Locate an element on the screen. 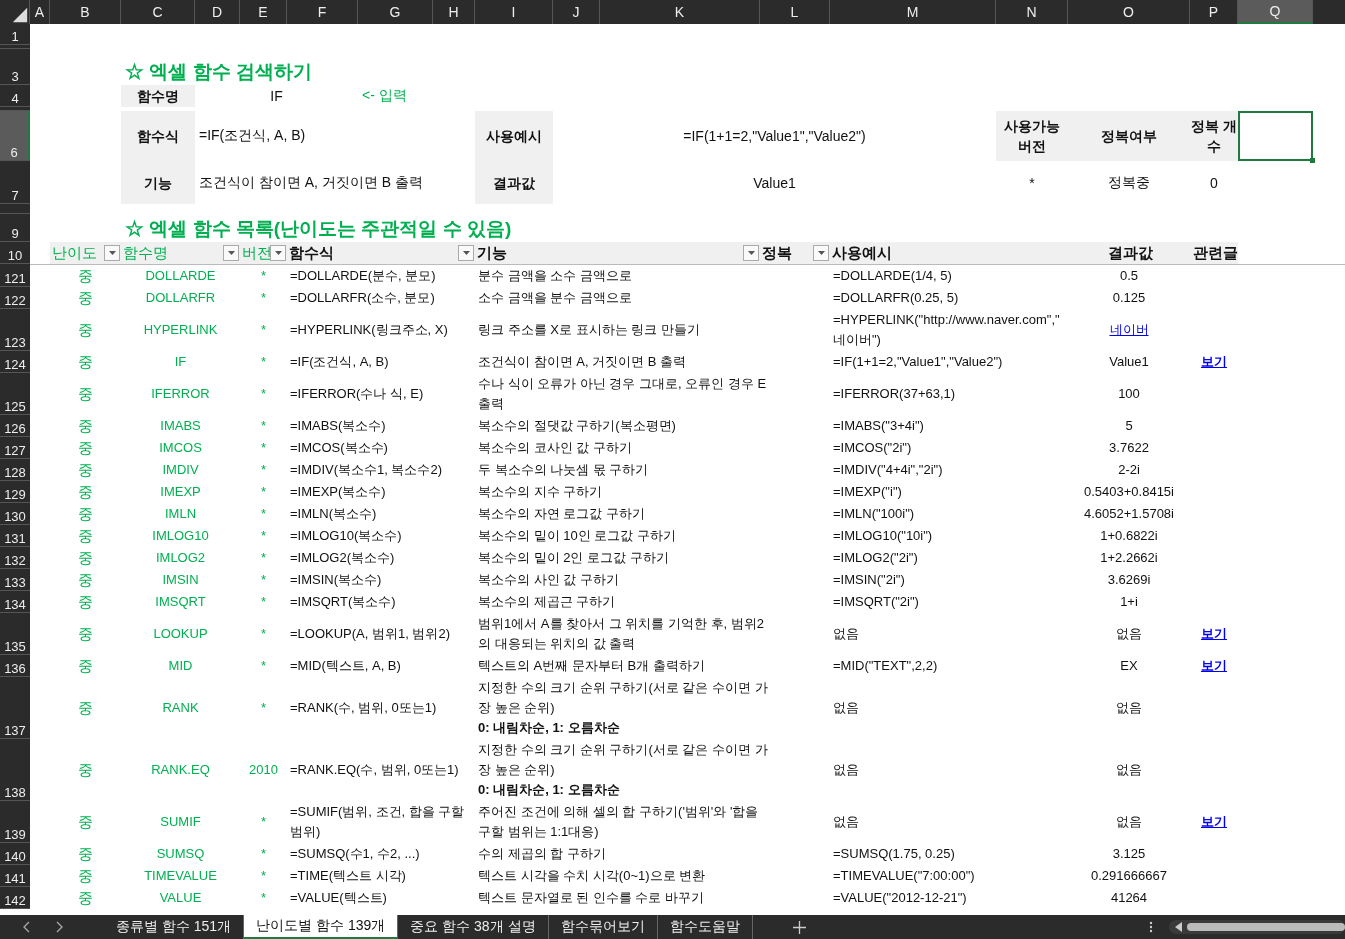  active-cell is located at coordinates (1275, 136).